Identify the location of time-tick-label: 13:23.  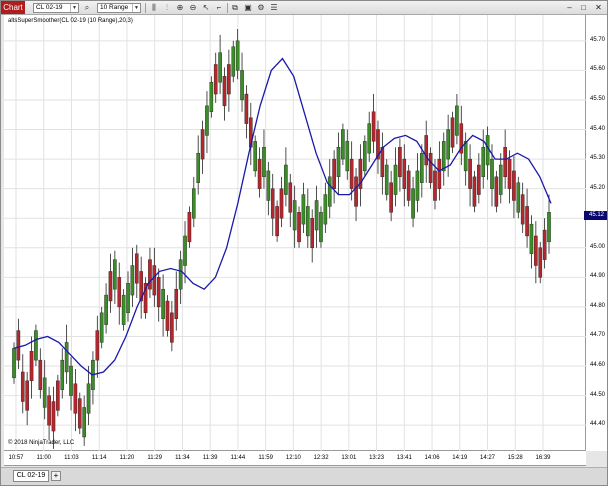
(377, 458).